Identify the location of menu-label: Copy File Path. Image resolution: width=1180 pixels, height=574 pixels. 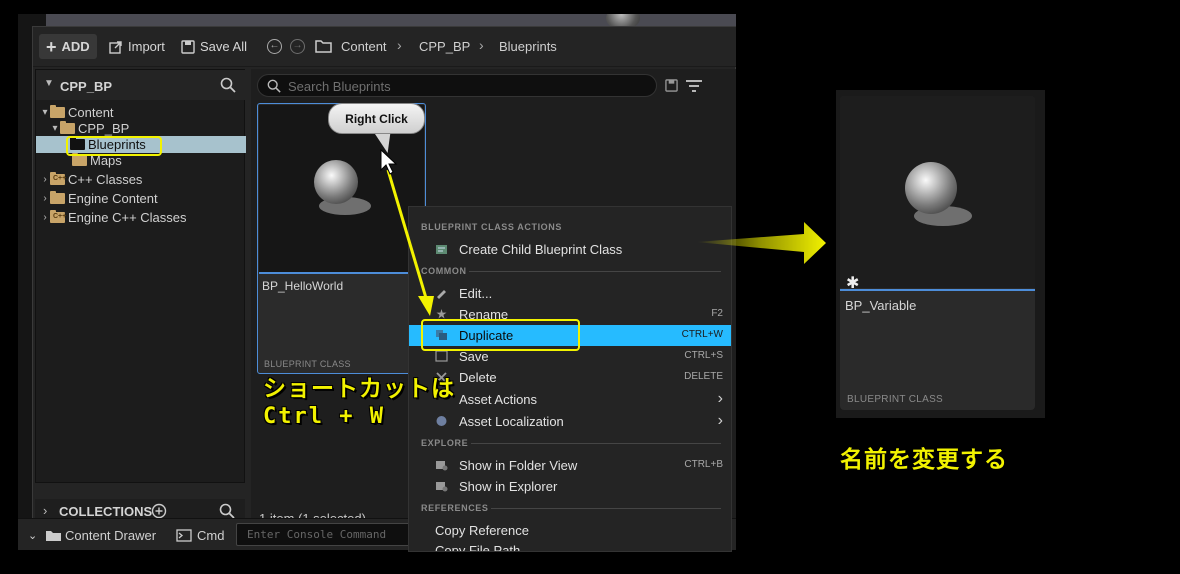
(478, 547).